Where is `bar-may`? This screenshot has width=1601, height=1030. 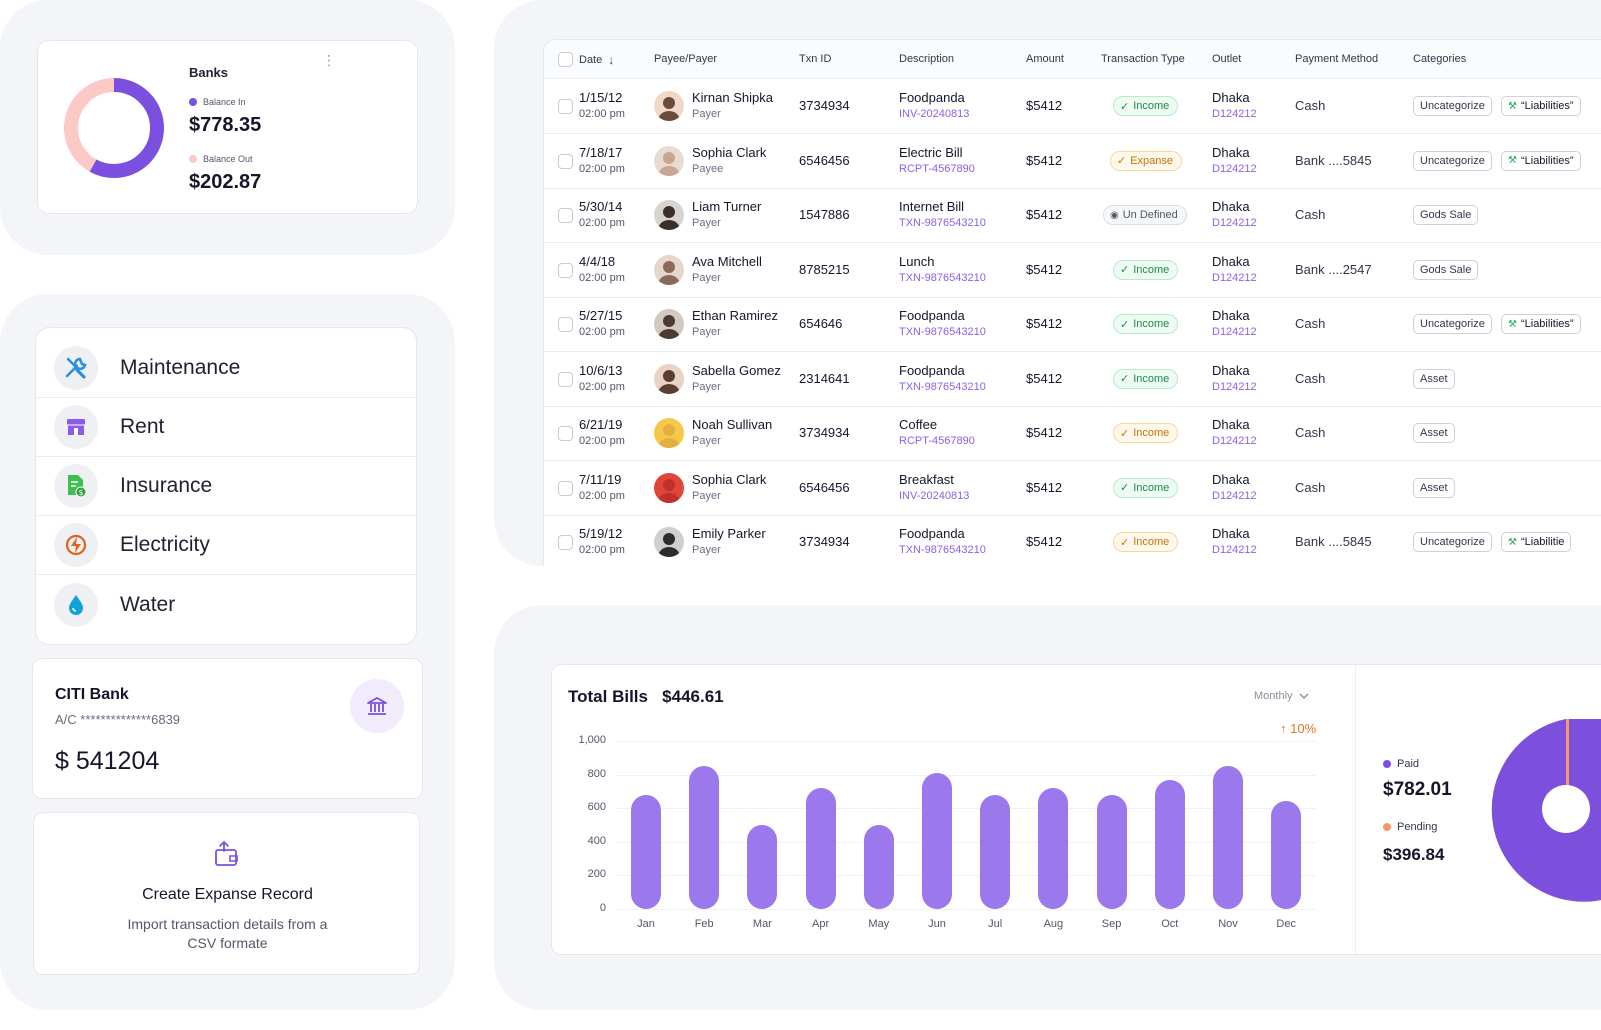 bar-may is located at coordinates (878, 867).